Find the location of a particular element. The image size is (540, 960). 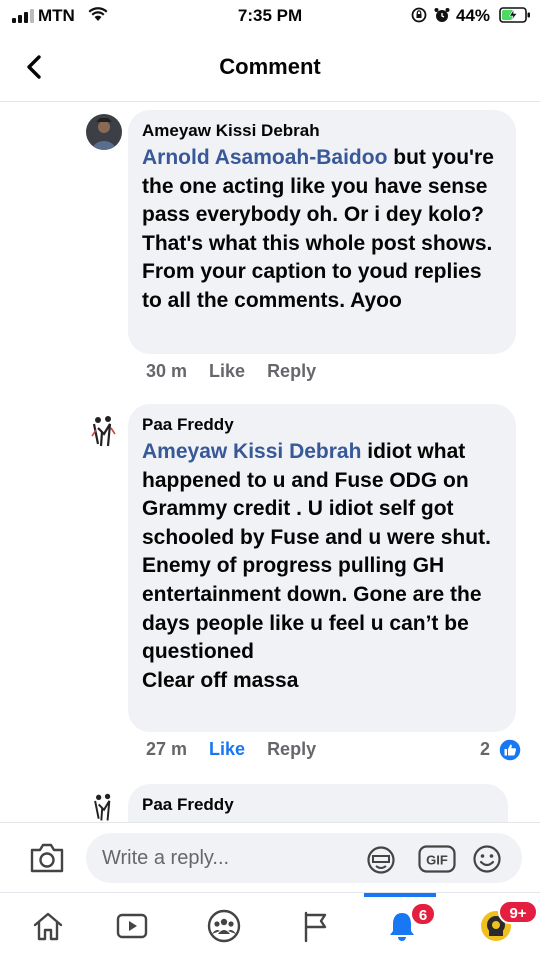

status-bar: MTN 7:35 PM 44% is located at coordinates (270, 17).